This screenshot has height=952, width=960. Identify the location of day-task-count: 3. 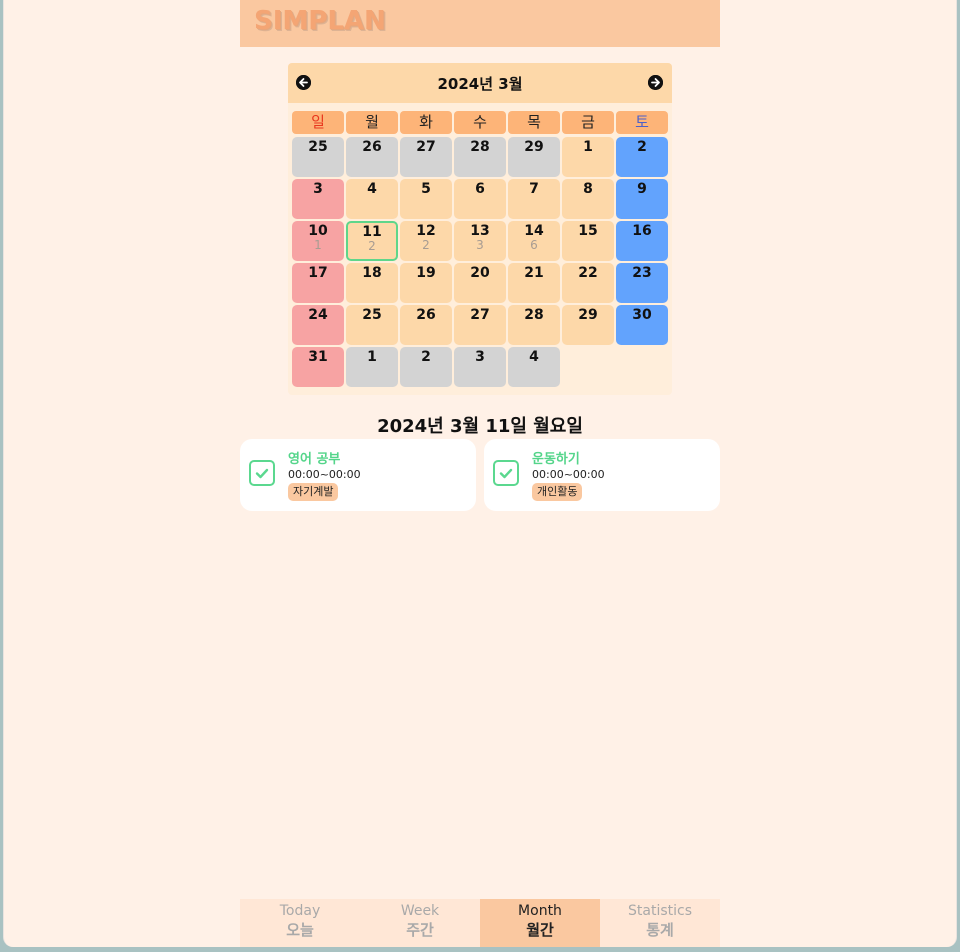
(480, 245).